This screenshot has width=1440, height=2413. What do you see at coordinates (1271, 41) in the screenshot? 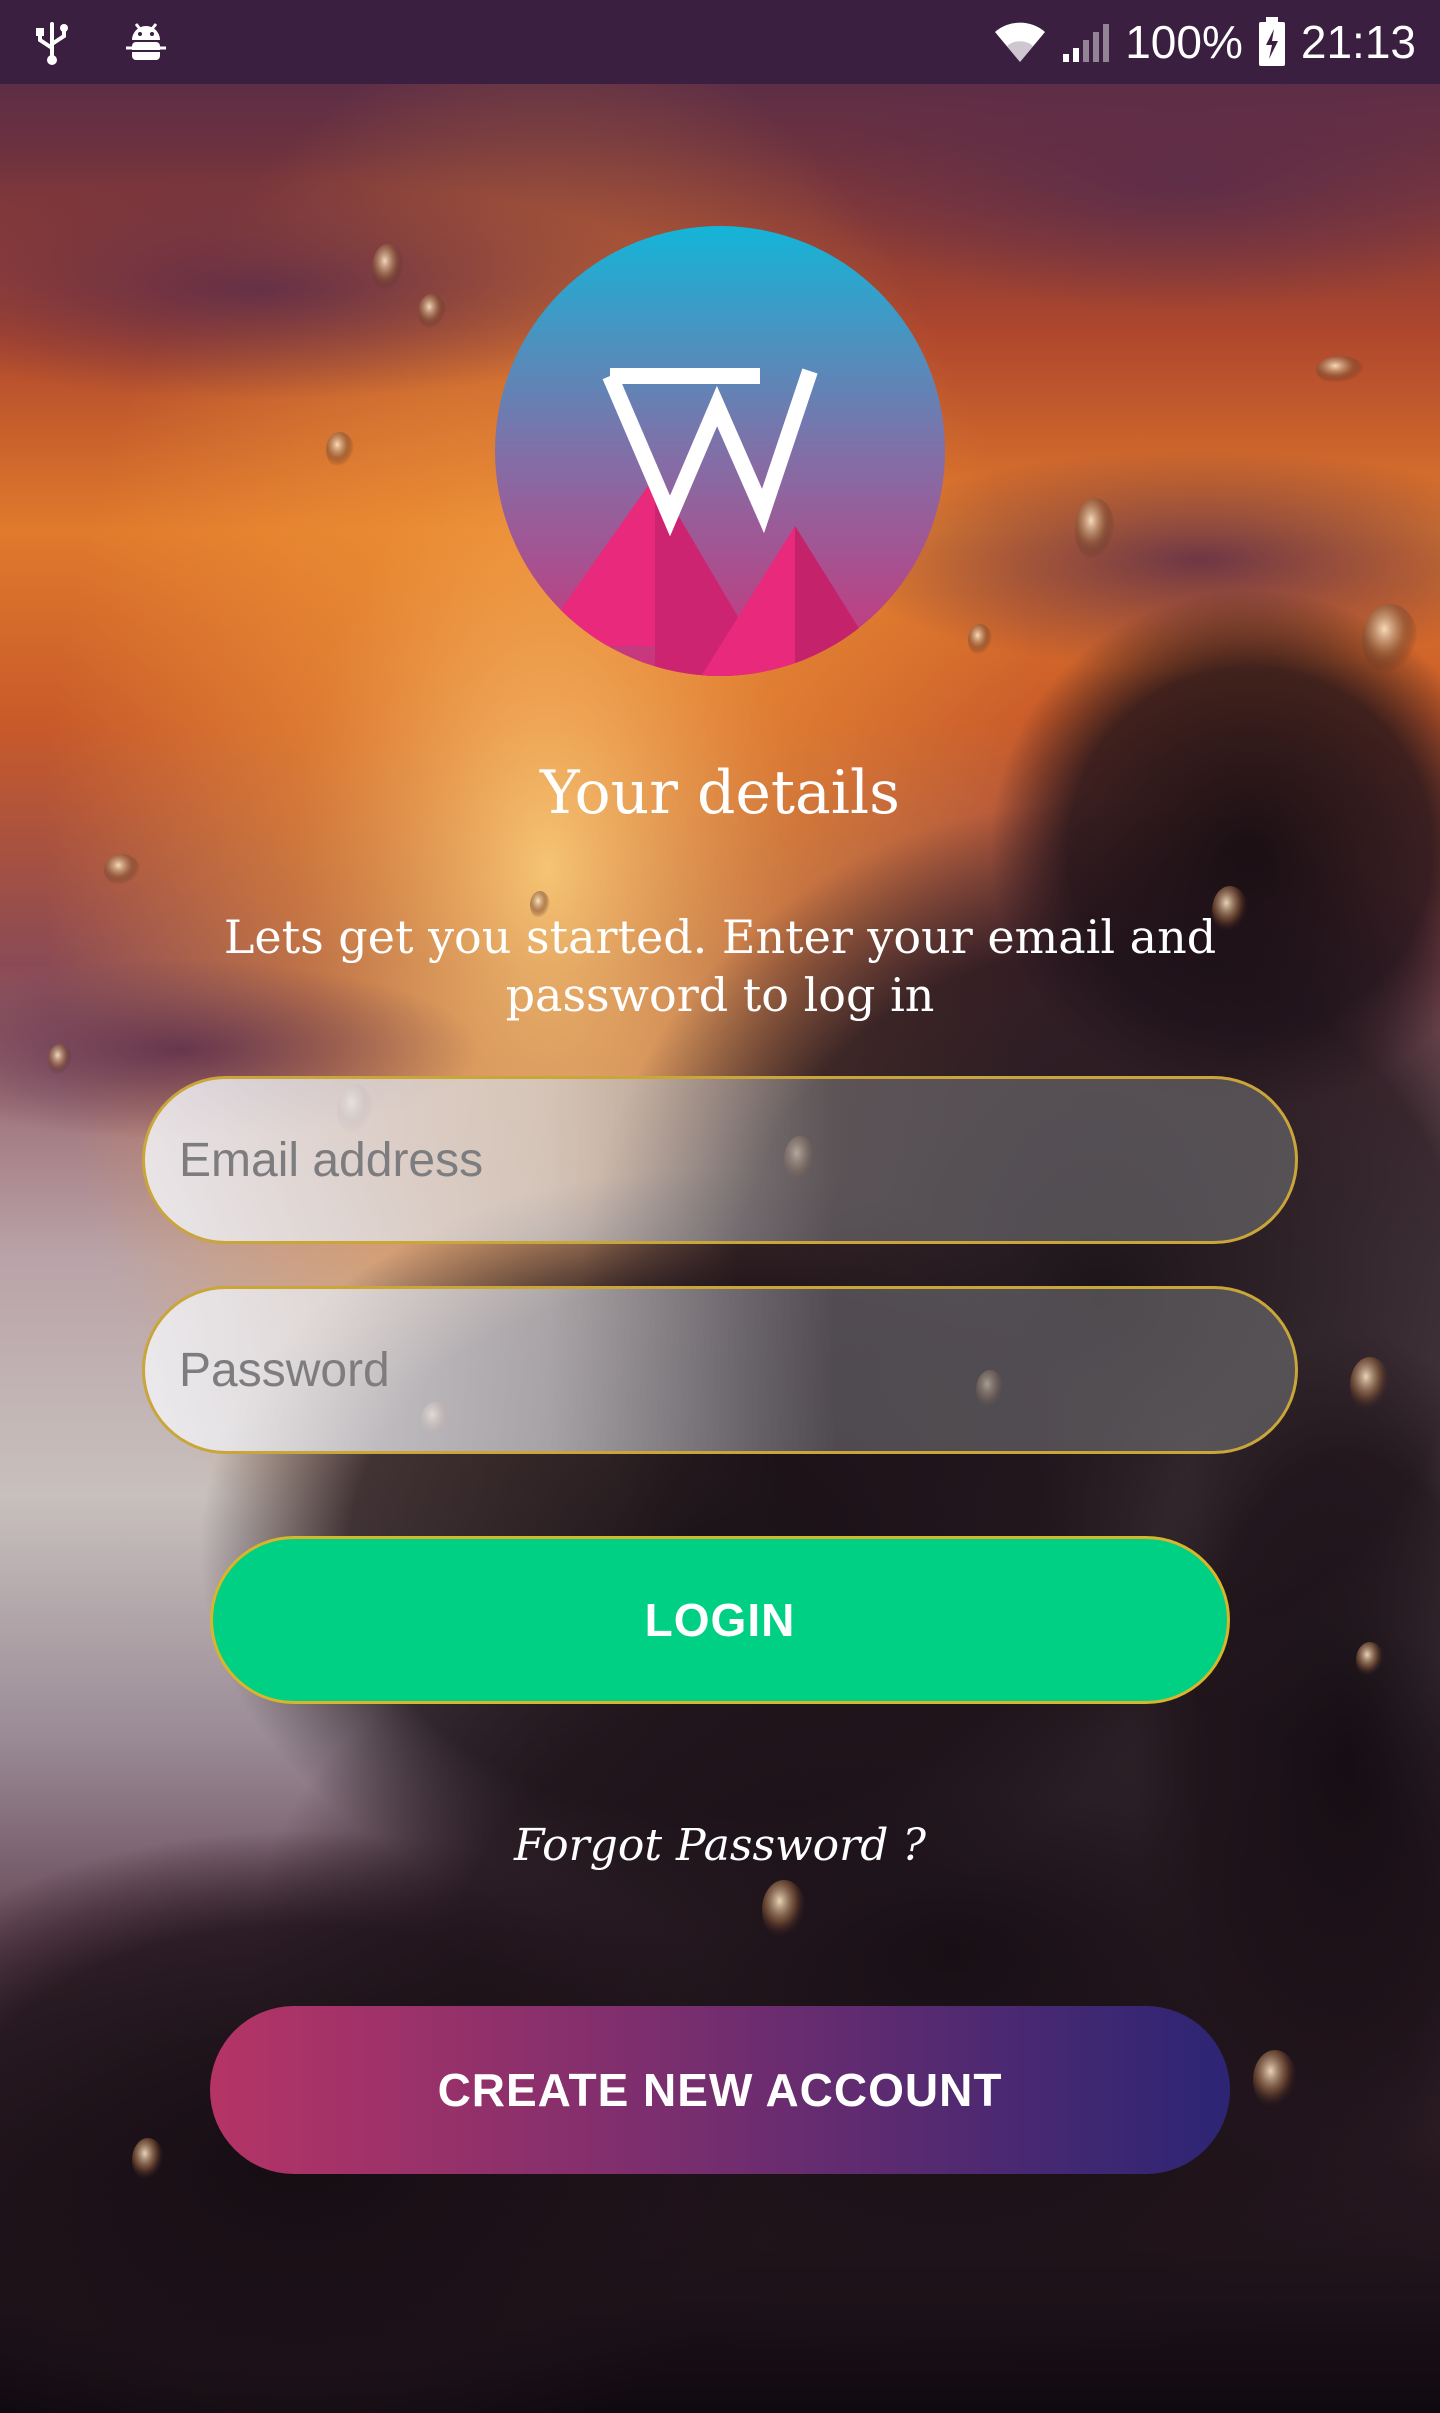
I see `battery-charging-icon` at bounding box center [1271, 41].